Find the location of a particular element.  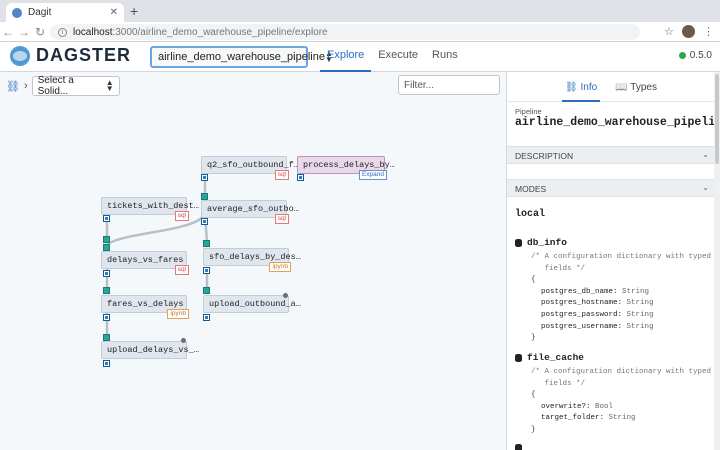

config-field: postgres_username: String is located at coordinates (597, 326).